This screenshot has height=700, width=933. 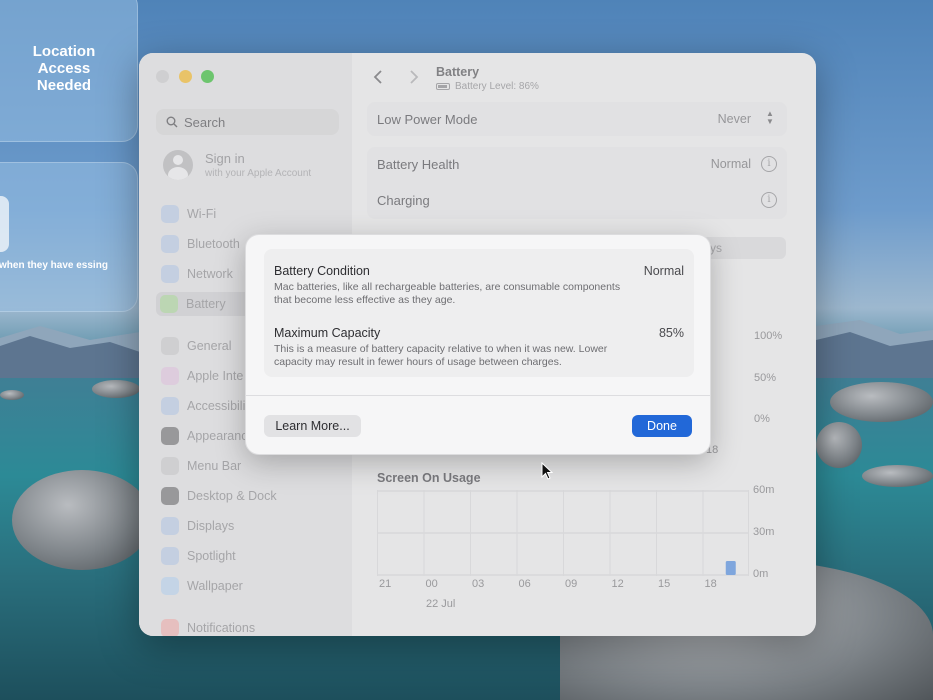 What do you see at coordinates (69, 237) in the screenshot?
I see `secondary-widget: when they have essing` at bounding box center [69, 237].